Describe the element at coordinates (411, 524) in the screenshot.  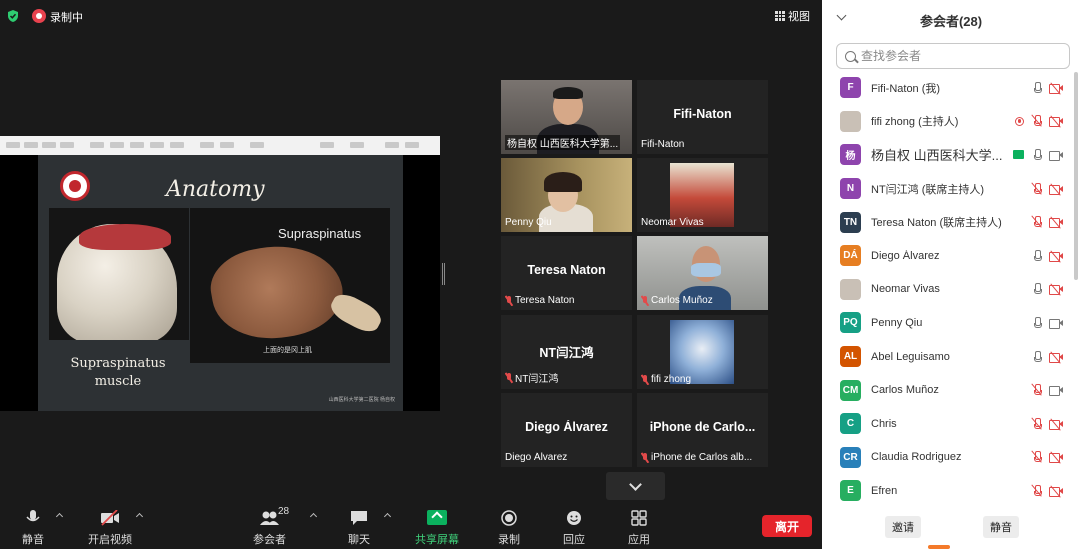
I see `meeting-toolbar: 静音 开启视频 28 参会者 聊天 共享屏幕 录制 回应 应用` at that location.